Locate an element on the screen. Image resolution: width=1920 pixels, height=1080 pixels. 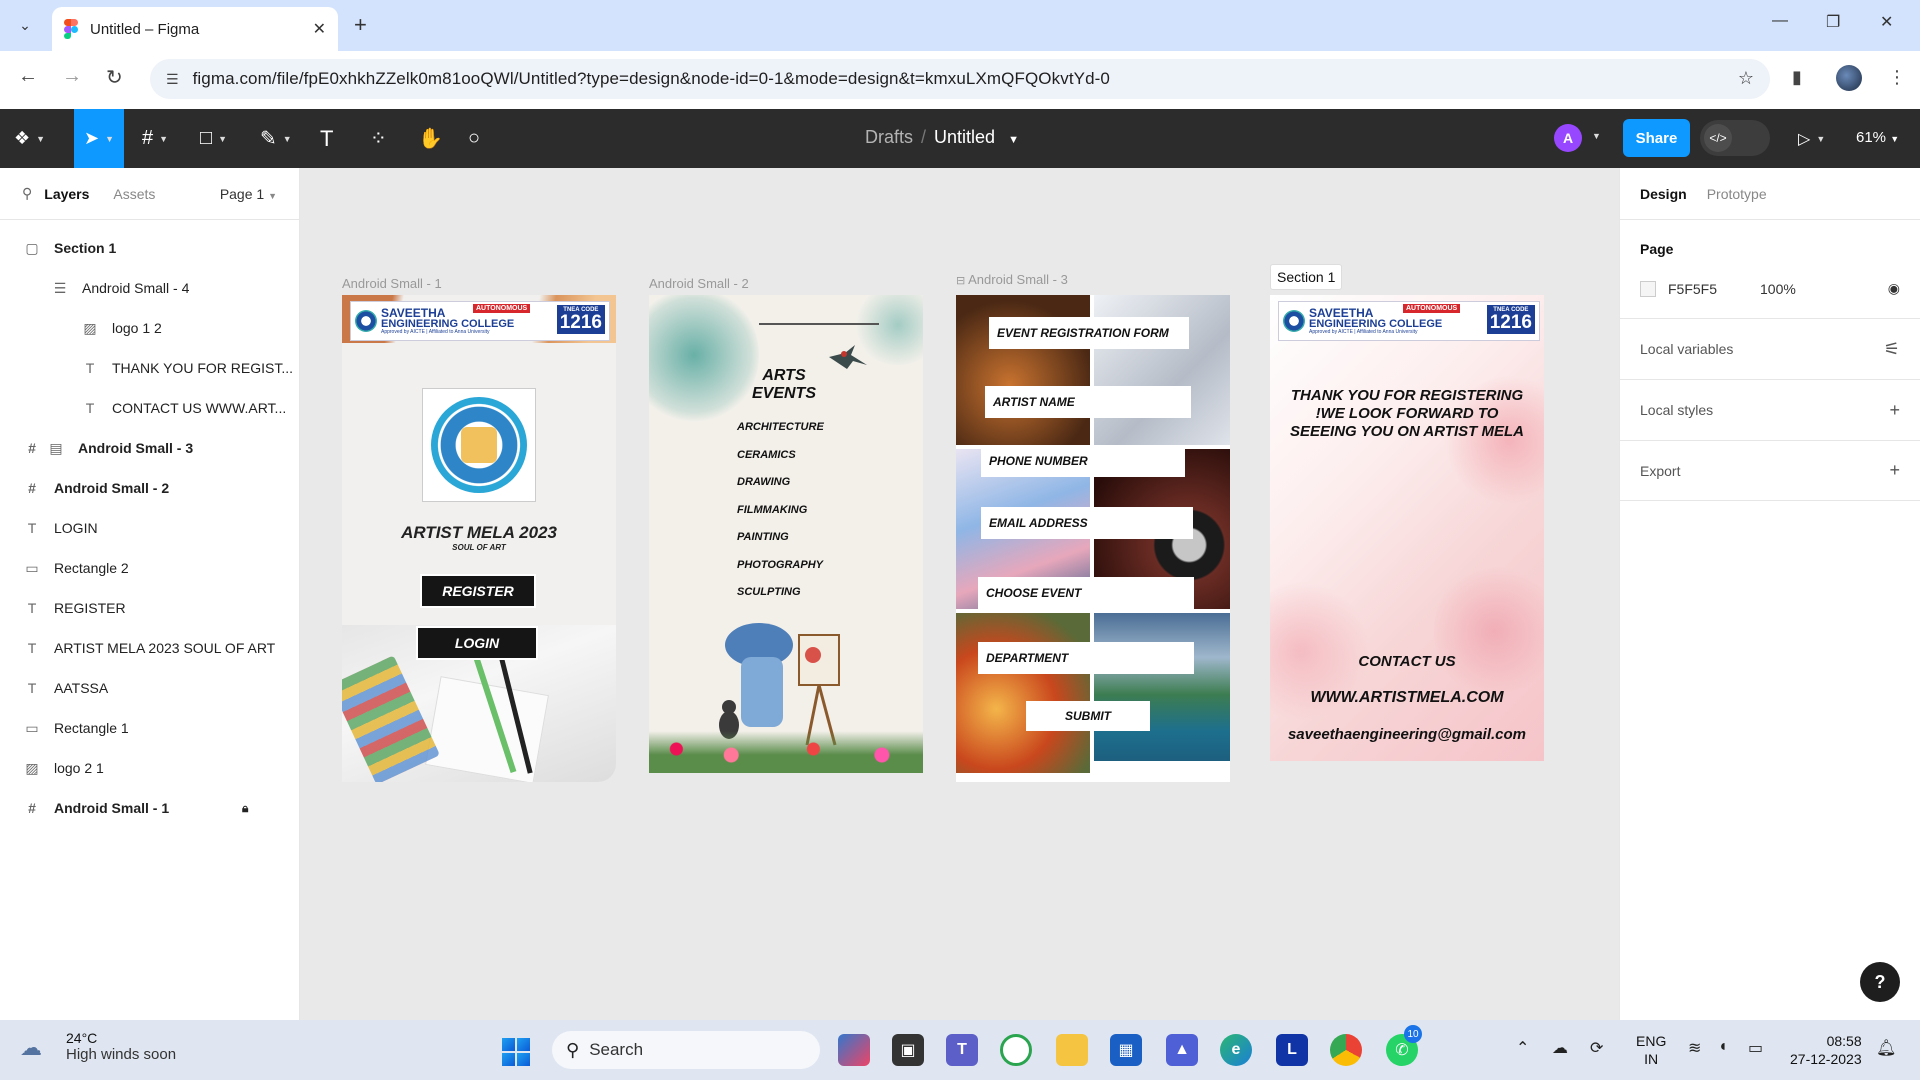
hand-tool-button: ✋ is located at coordinates (430, 138).